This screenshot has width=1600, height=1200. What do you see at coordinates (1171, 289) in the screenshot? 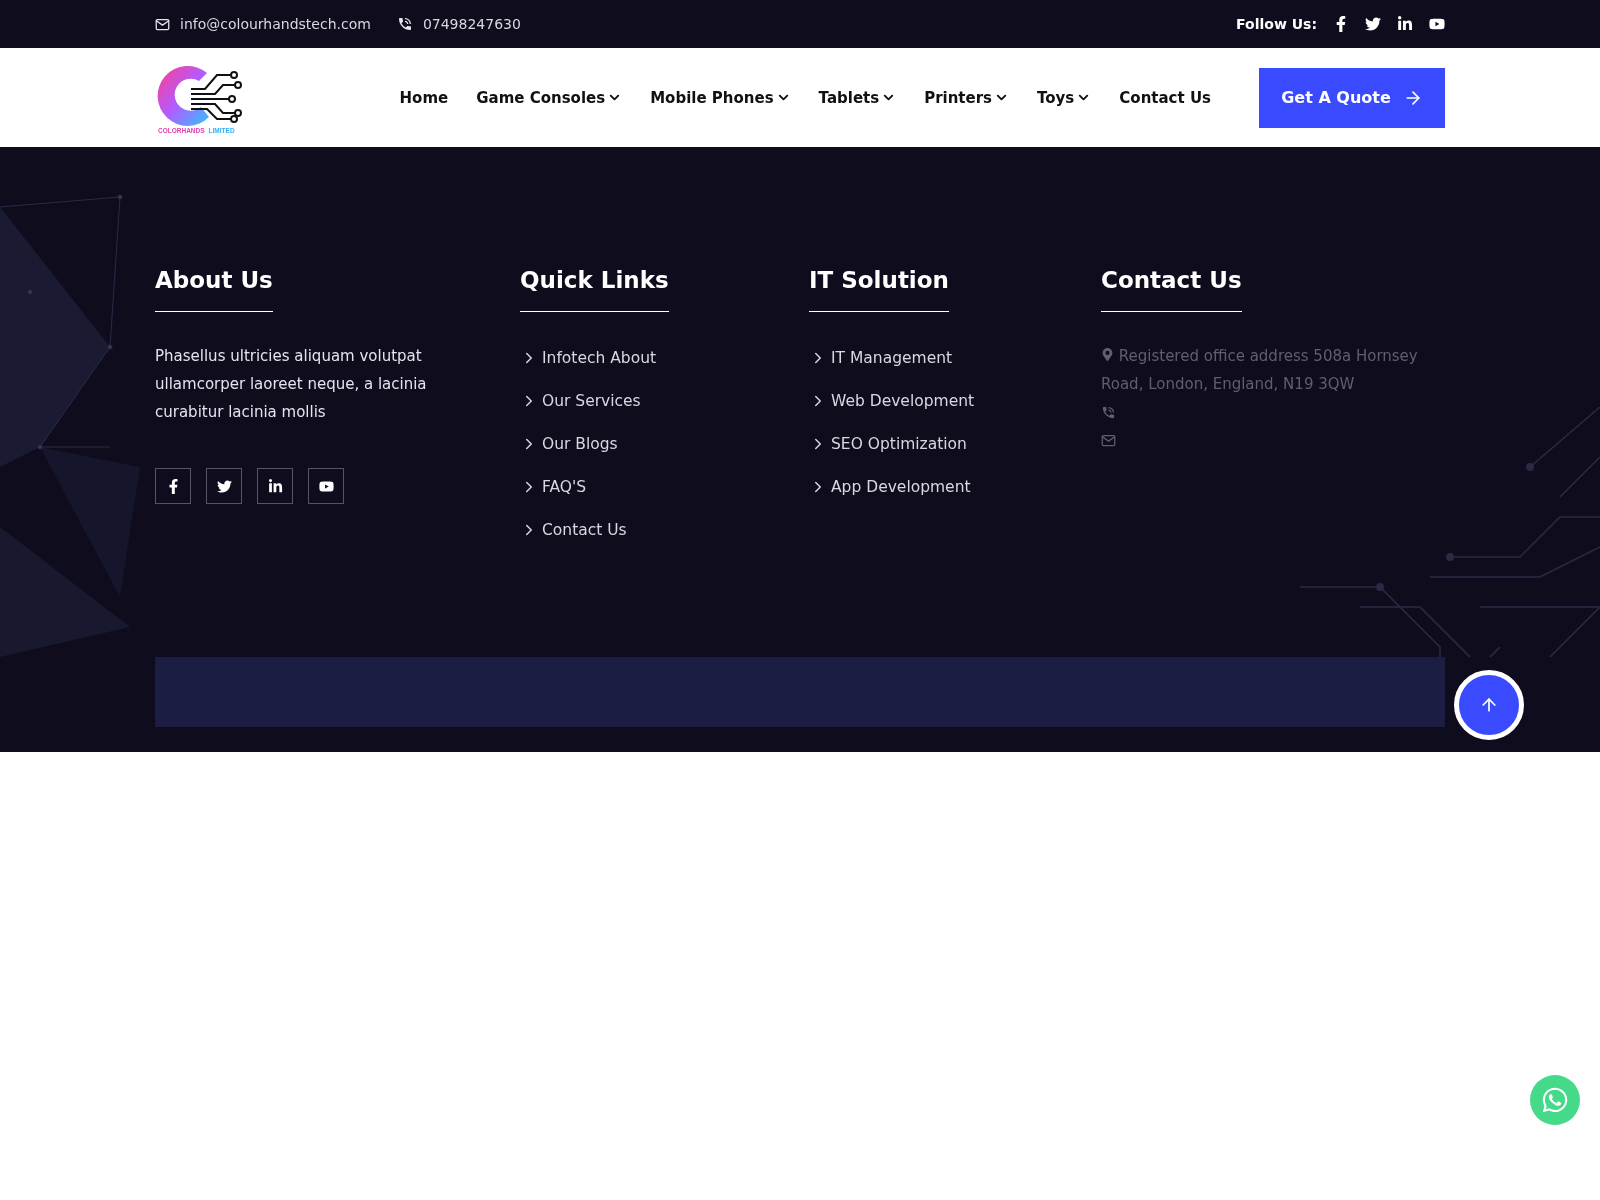
I see `contact-title: Contact Us` at bounding box center [1171, 289].